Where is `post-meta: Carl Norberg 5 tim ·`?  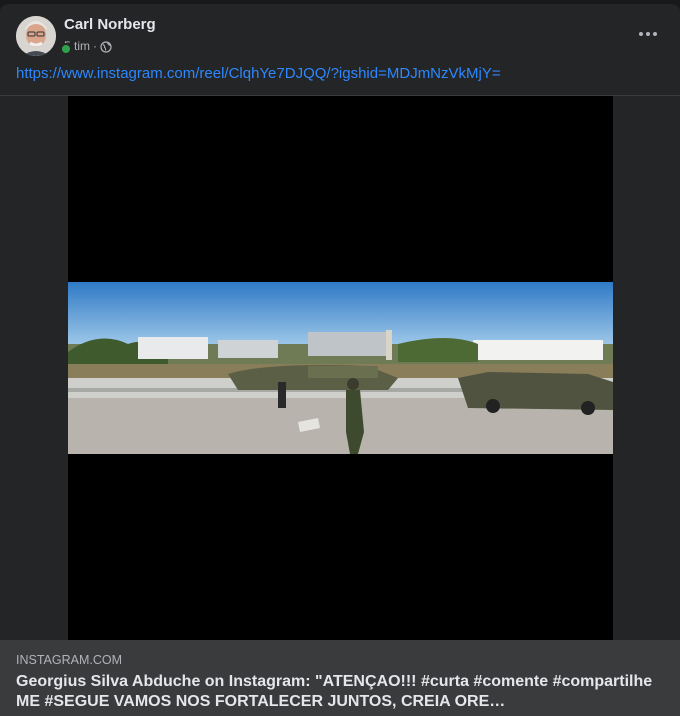
post-meta: Carl Norberg 5 tim · is located at coordinates (110, 34).